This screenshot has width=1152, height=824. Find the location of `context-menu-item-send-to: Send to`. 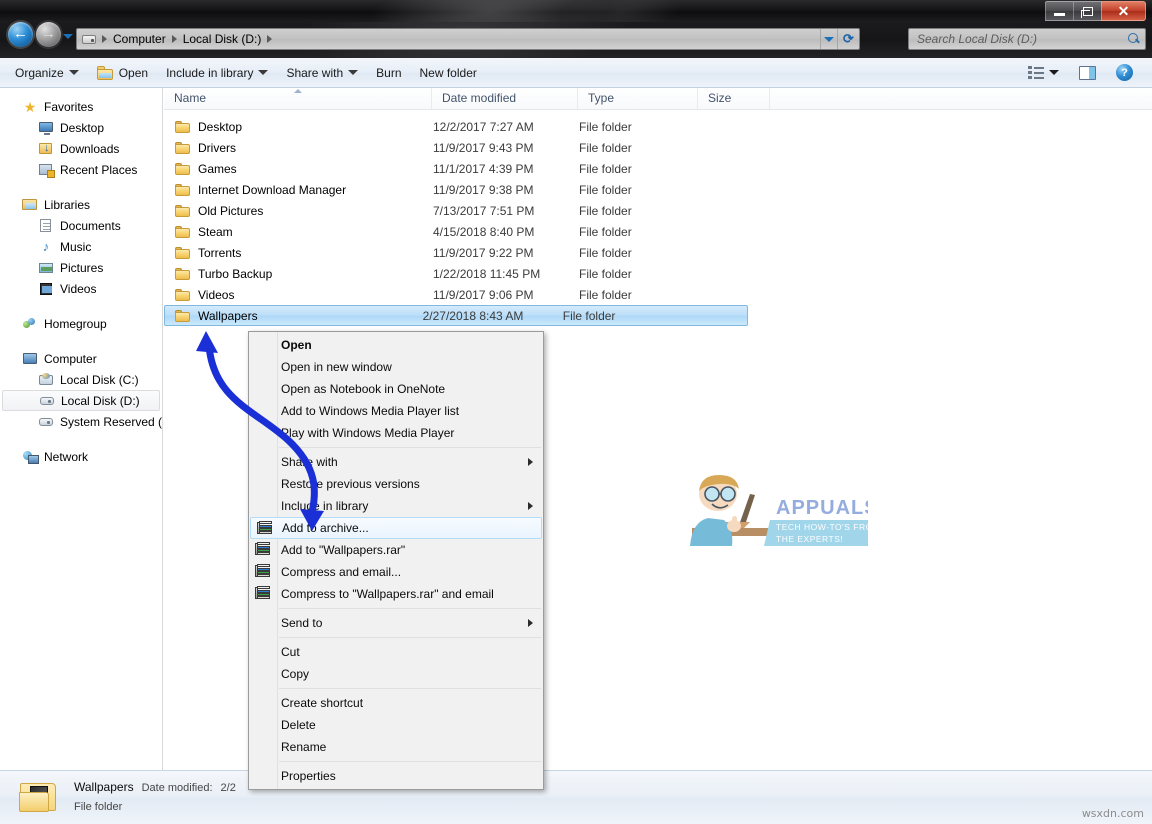

context-menu-item-send-to: Send to is located at coordinates (396, 623).